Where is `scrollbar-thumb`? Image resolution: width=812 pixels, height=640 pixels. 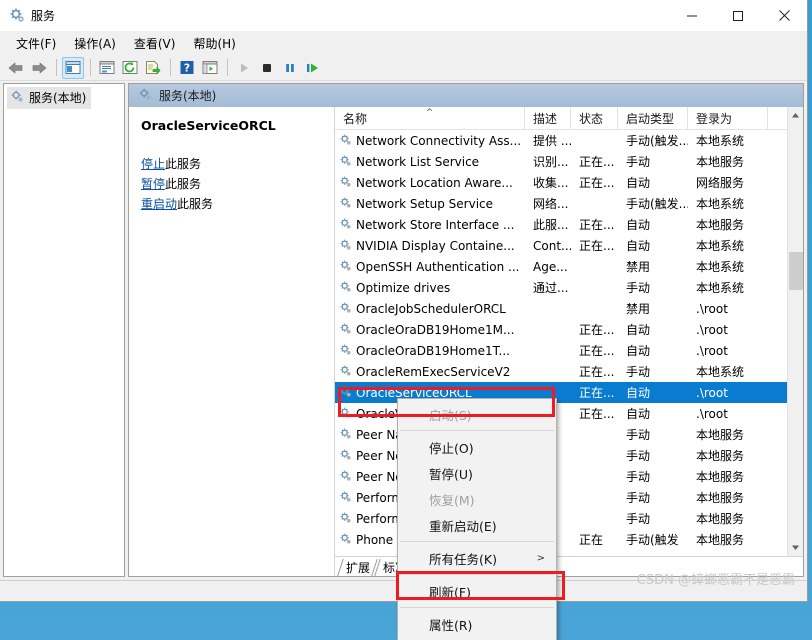 scrollbar-thumb is located at coordinates (796, 271).